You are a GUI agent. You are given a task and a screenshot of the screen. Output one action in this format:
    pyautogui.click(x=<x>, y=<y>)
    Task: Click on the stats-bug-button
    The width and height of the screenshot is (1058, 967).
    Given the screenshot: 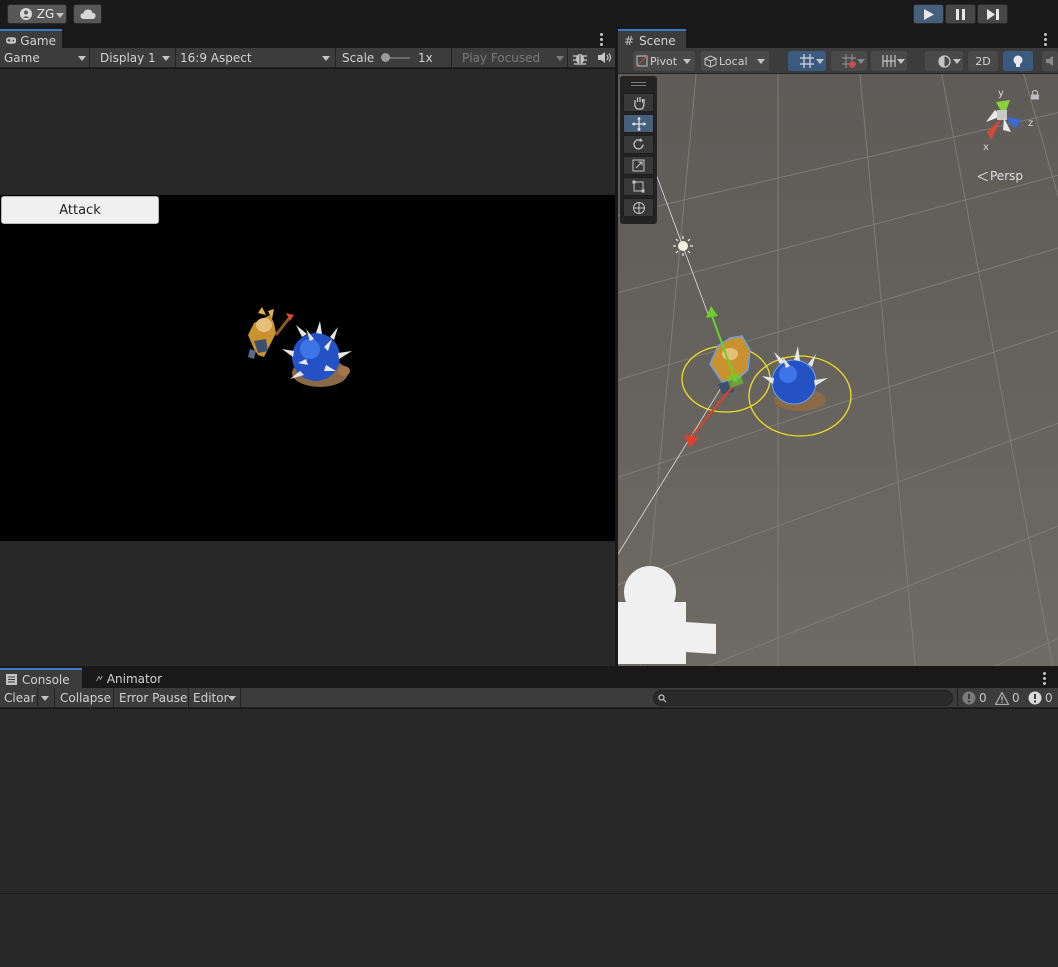 What is the action you would take?
    pyautogui.click(x=581, y=58)
    